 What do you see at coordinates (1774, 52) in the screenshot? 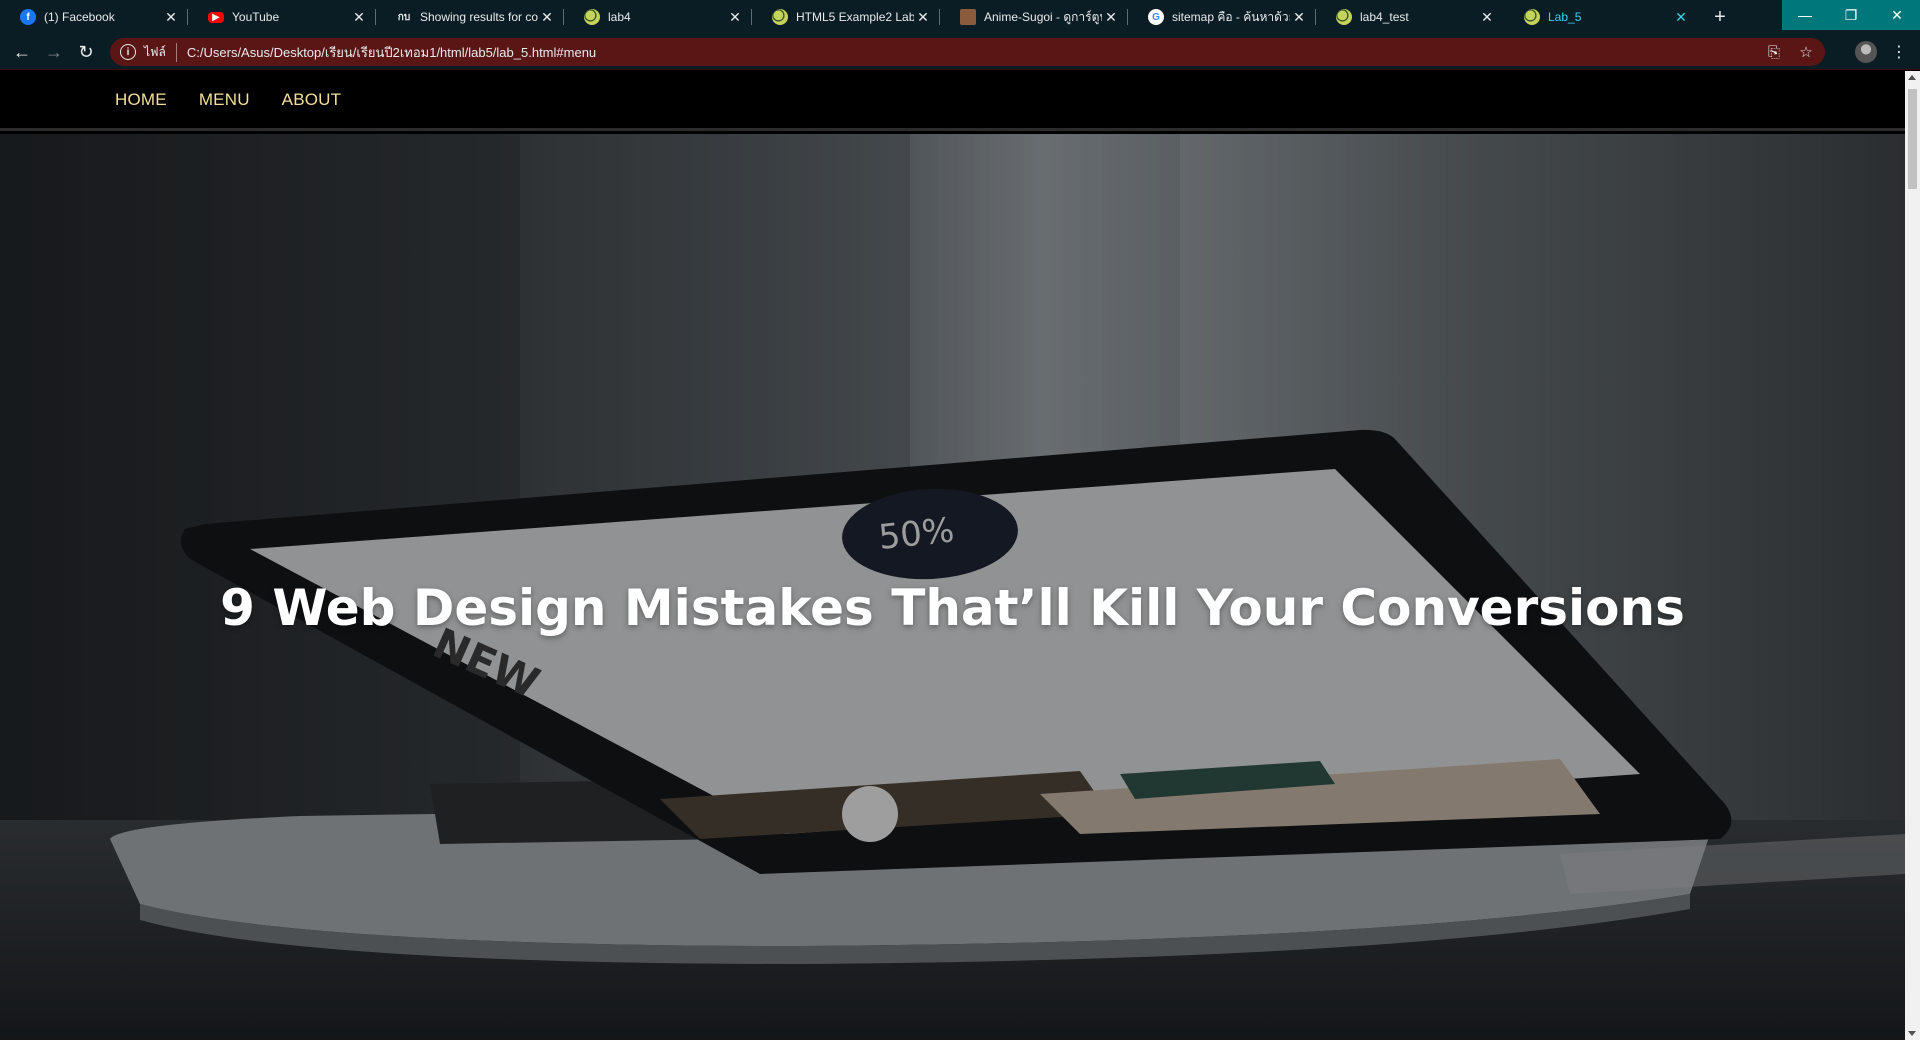
I see `translate-icon: ⎘` at bounding box center [1774, 52].